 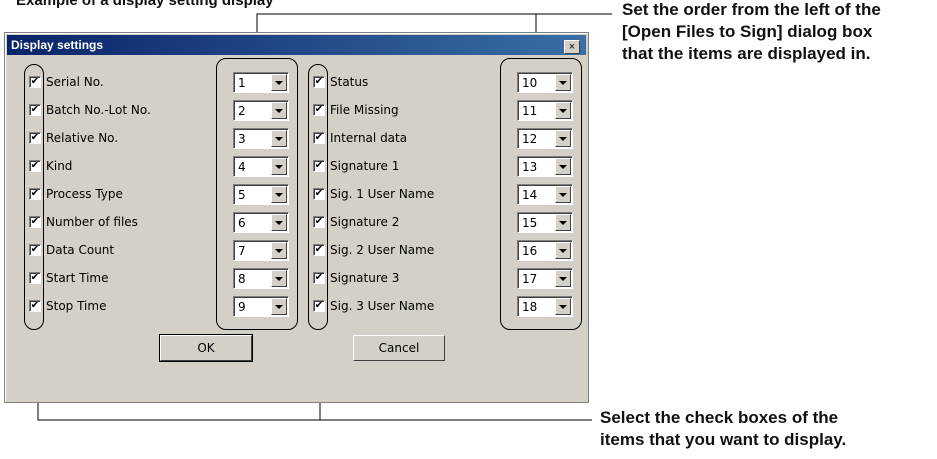 What do you see at coordinates (75, 82) in the screenshot?
I see `item-label: Serial No.` at bounding box center [75, 82].